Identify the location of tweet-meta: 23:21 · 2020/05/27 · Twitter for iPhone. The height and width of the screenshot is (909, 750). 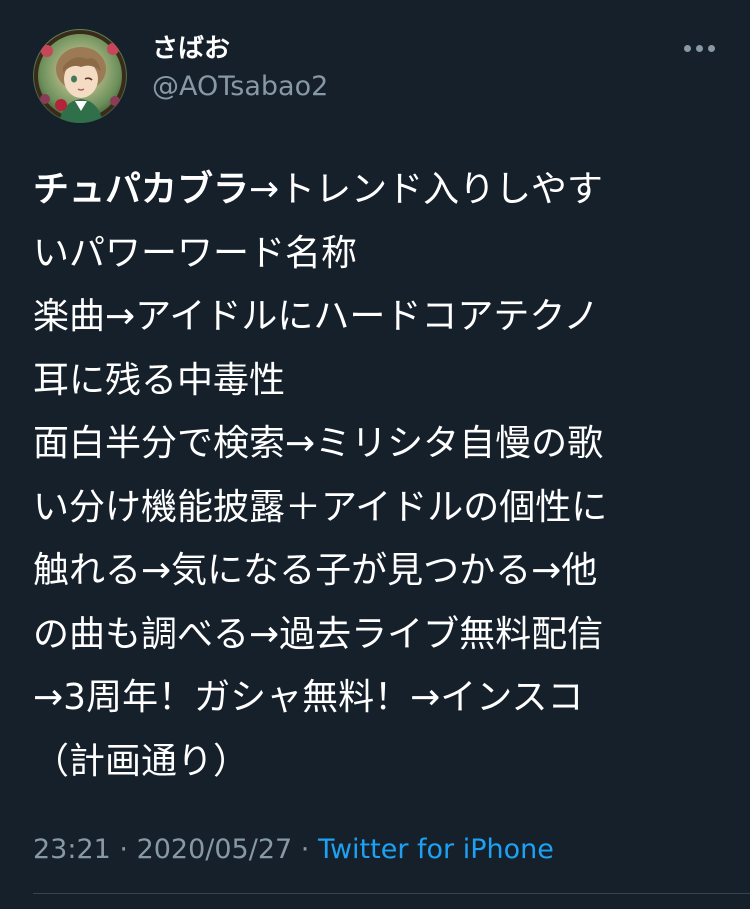
(293, 850).